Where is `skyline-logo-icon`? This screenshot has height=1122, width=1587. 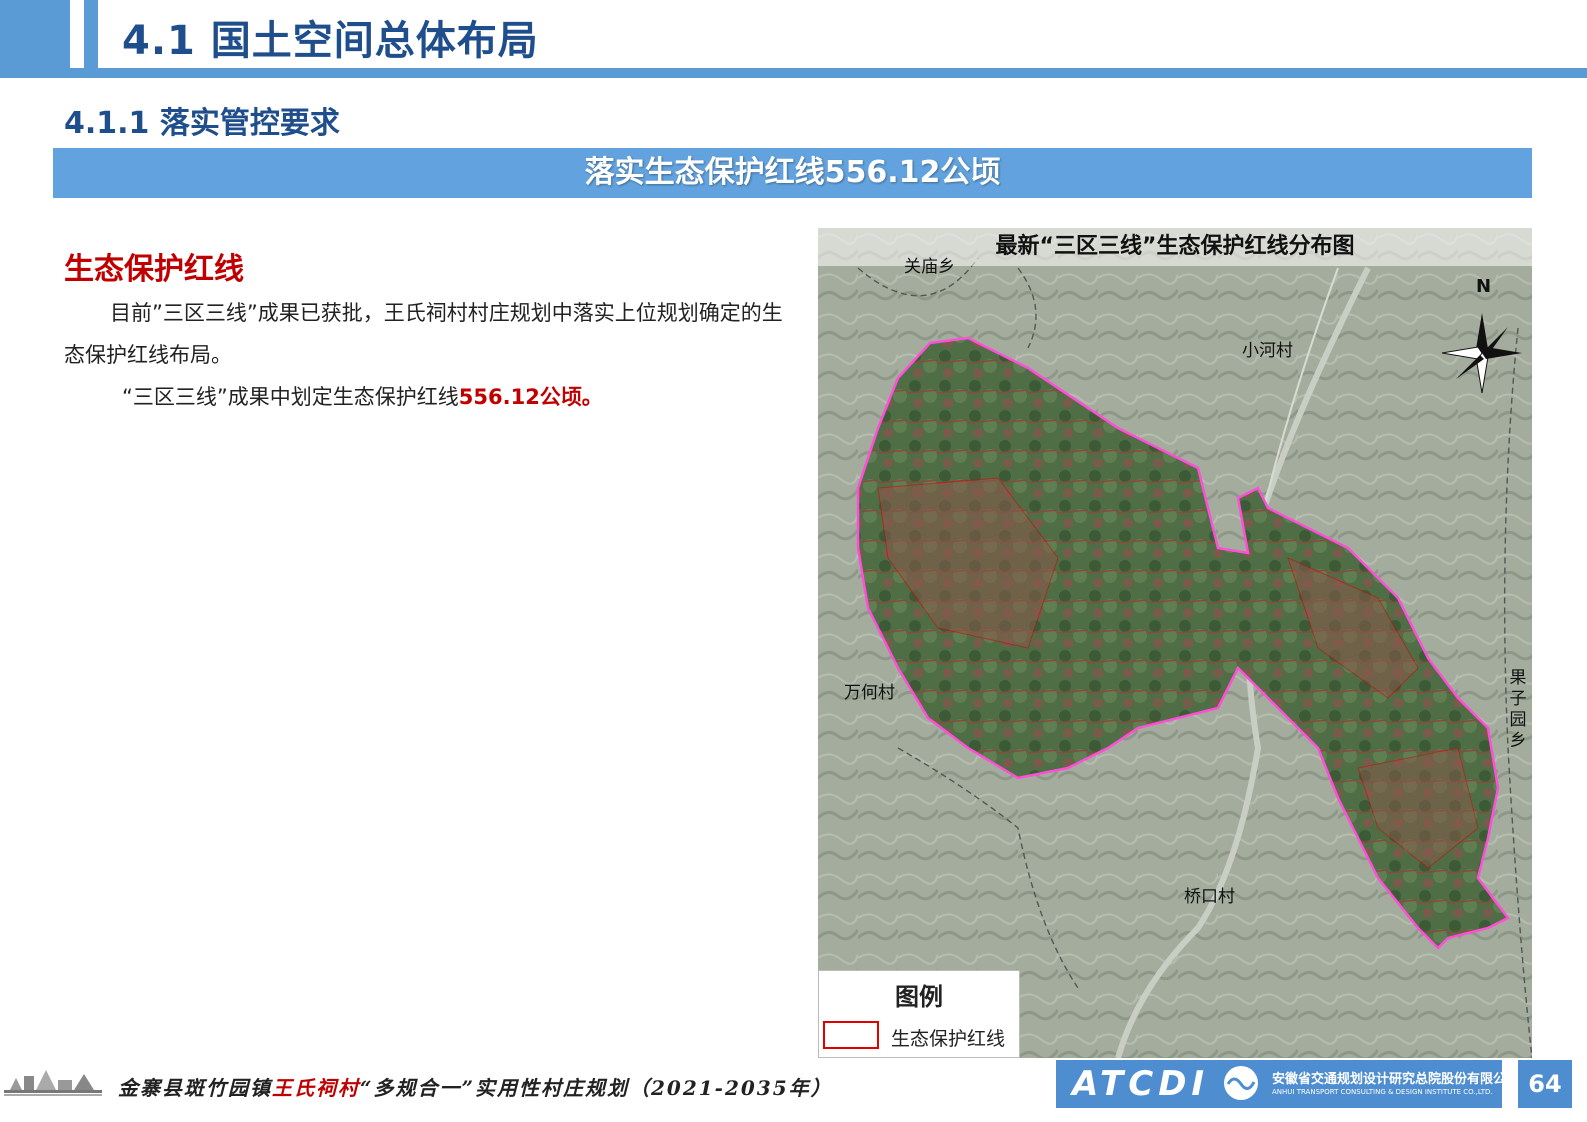 skyline-logo-icon is located at coordinates (53, 1083).